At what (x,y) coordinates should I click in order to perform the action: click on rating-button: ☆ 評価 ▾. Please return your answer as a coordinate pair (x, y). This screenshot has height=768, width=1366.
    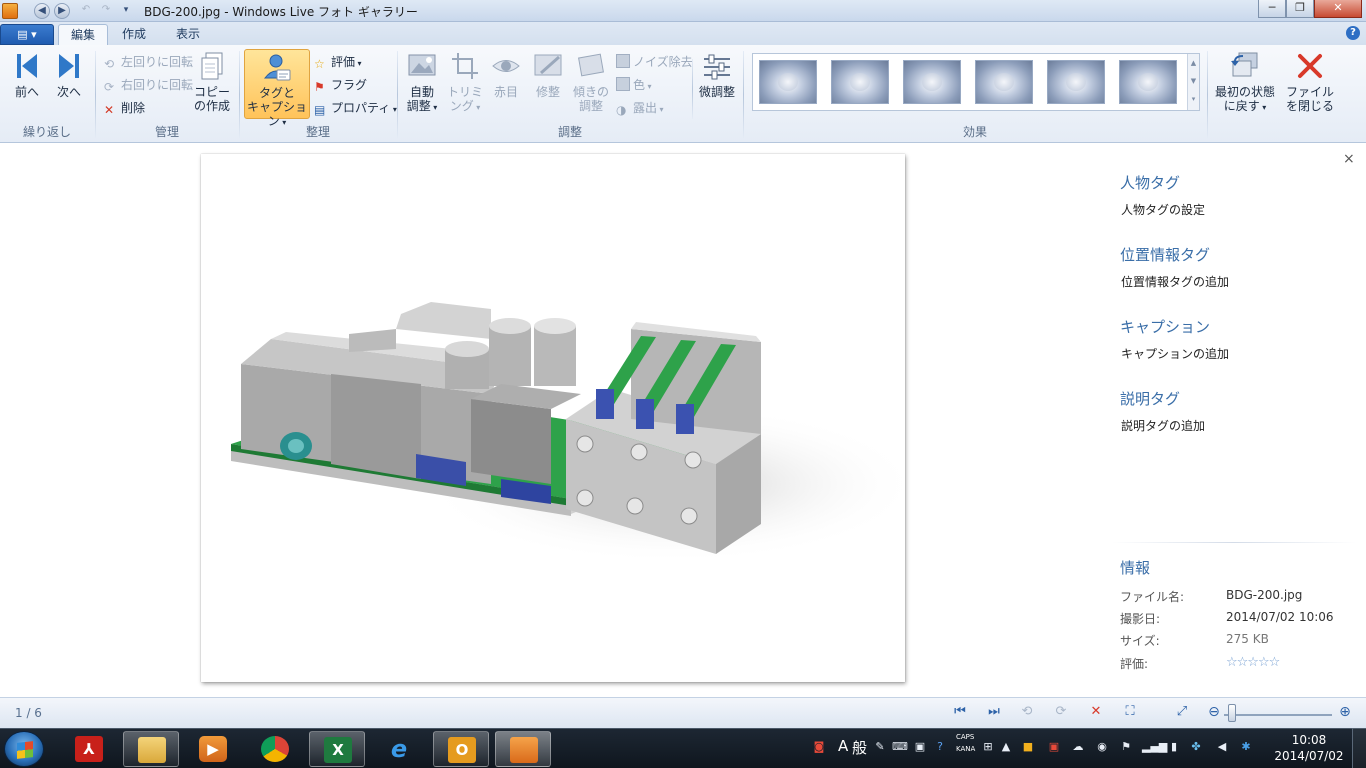
    Looking at the image, I should click on (338, 62).